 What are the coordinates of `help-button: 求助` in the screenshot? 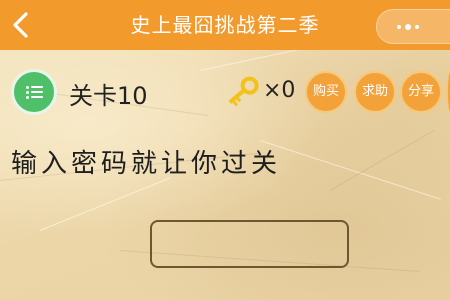 It's located at (375, 92).